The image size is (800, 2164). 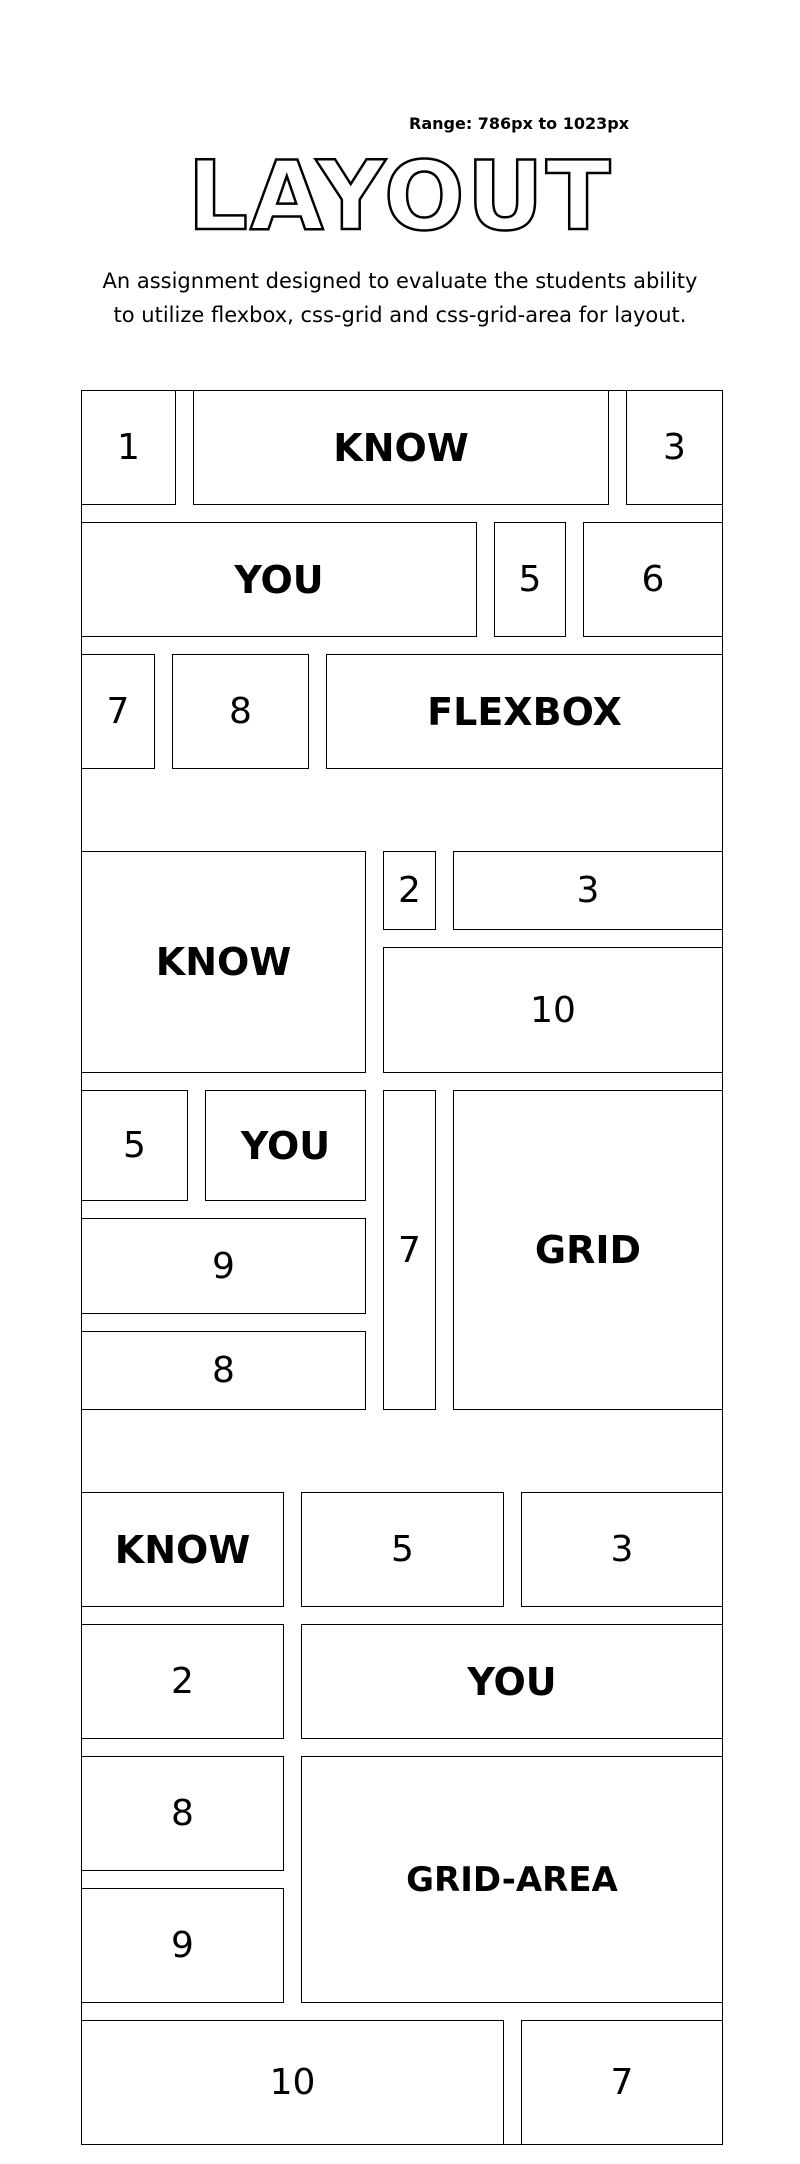 What do you see at coordinates (182, 1681) in the screenshot?
I see `grid-area-box-2: 2` at bounding box center [182, 1681].